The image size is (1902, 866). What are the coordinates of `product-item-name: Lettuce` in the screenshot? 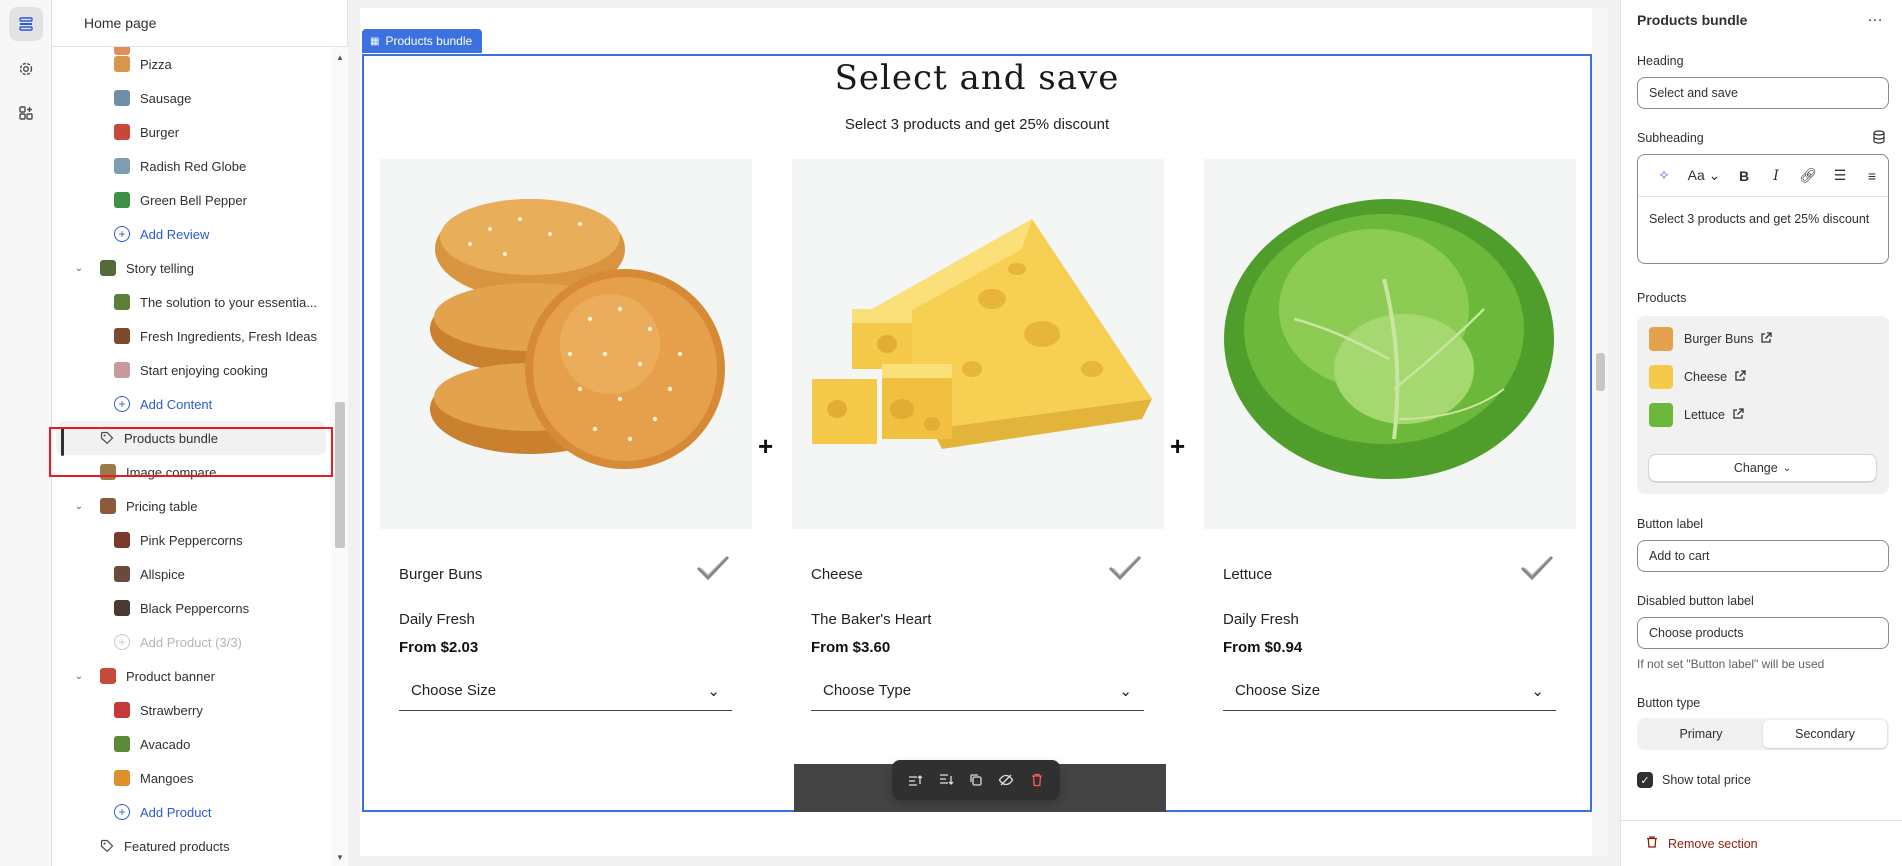 It's located at (1705, 415).